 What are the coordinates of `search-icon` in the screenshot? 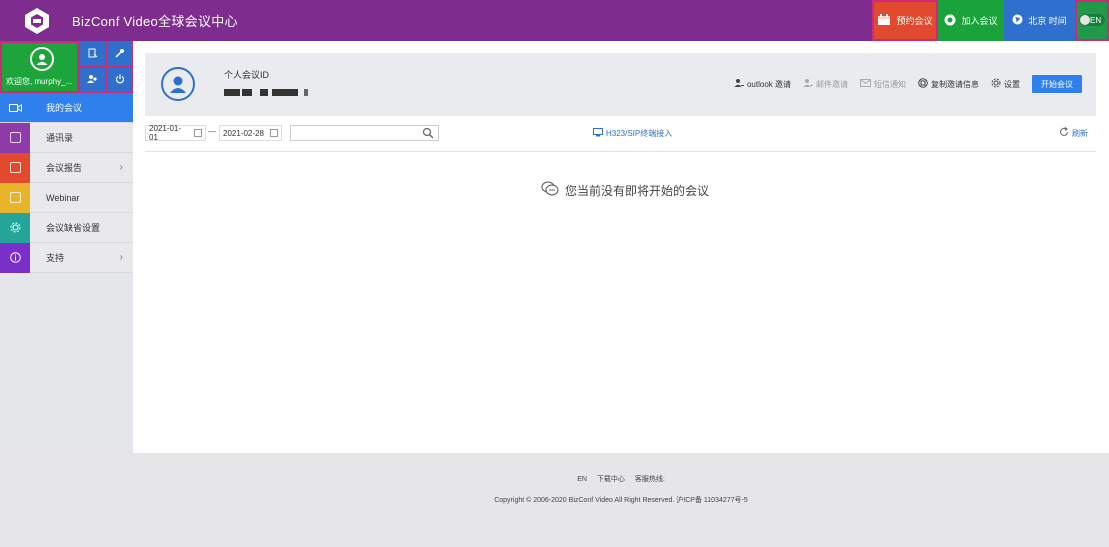 It's located at (428, 133).